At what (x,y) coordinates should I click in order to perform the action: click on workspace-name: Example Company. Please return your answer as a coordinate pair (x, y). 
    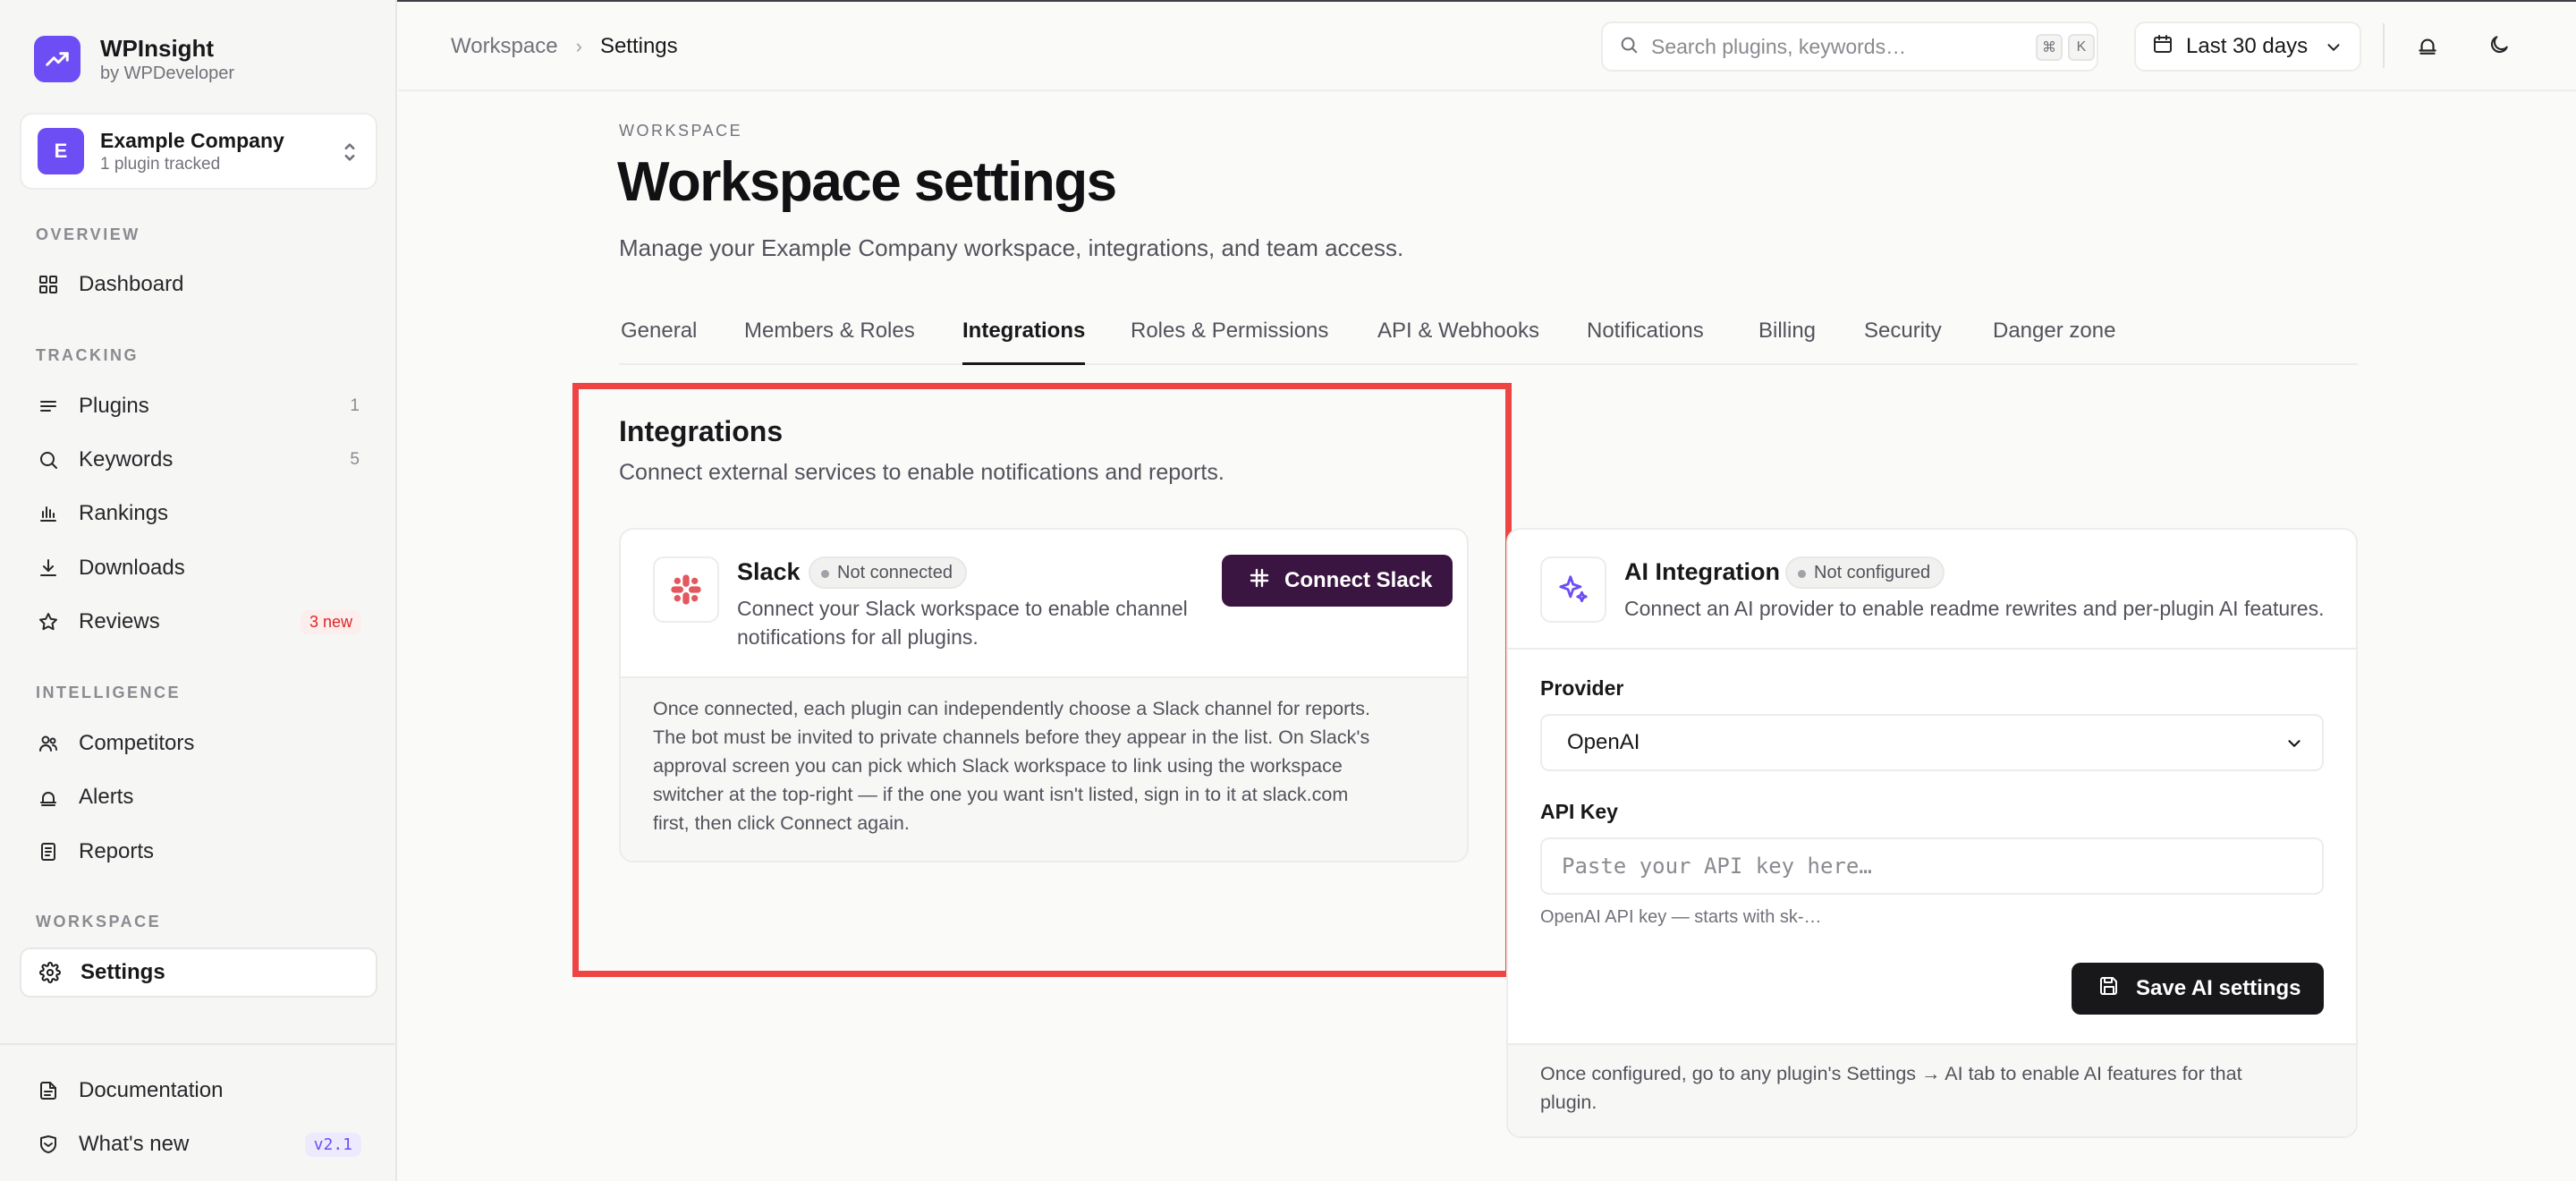
    Looking at the image, I should click on (192, 140).